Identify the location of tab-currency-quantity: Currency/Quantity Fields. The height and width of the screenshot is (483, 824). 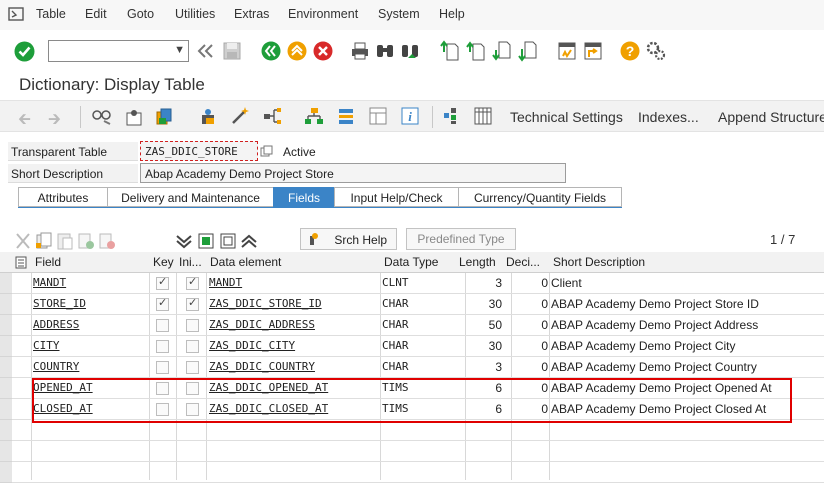
(540, 197).